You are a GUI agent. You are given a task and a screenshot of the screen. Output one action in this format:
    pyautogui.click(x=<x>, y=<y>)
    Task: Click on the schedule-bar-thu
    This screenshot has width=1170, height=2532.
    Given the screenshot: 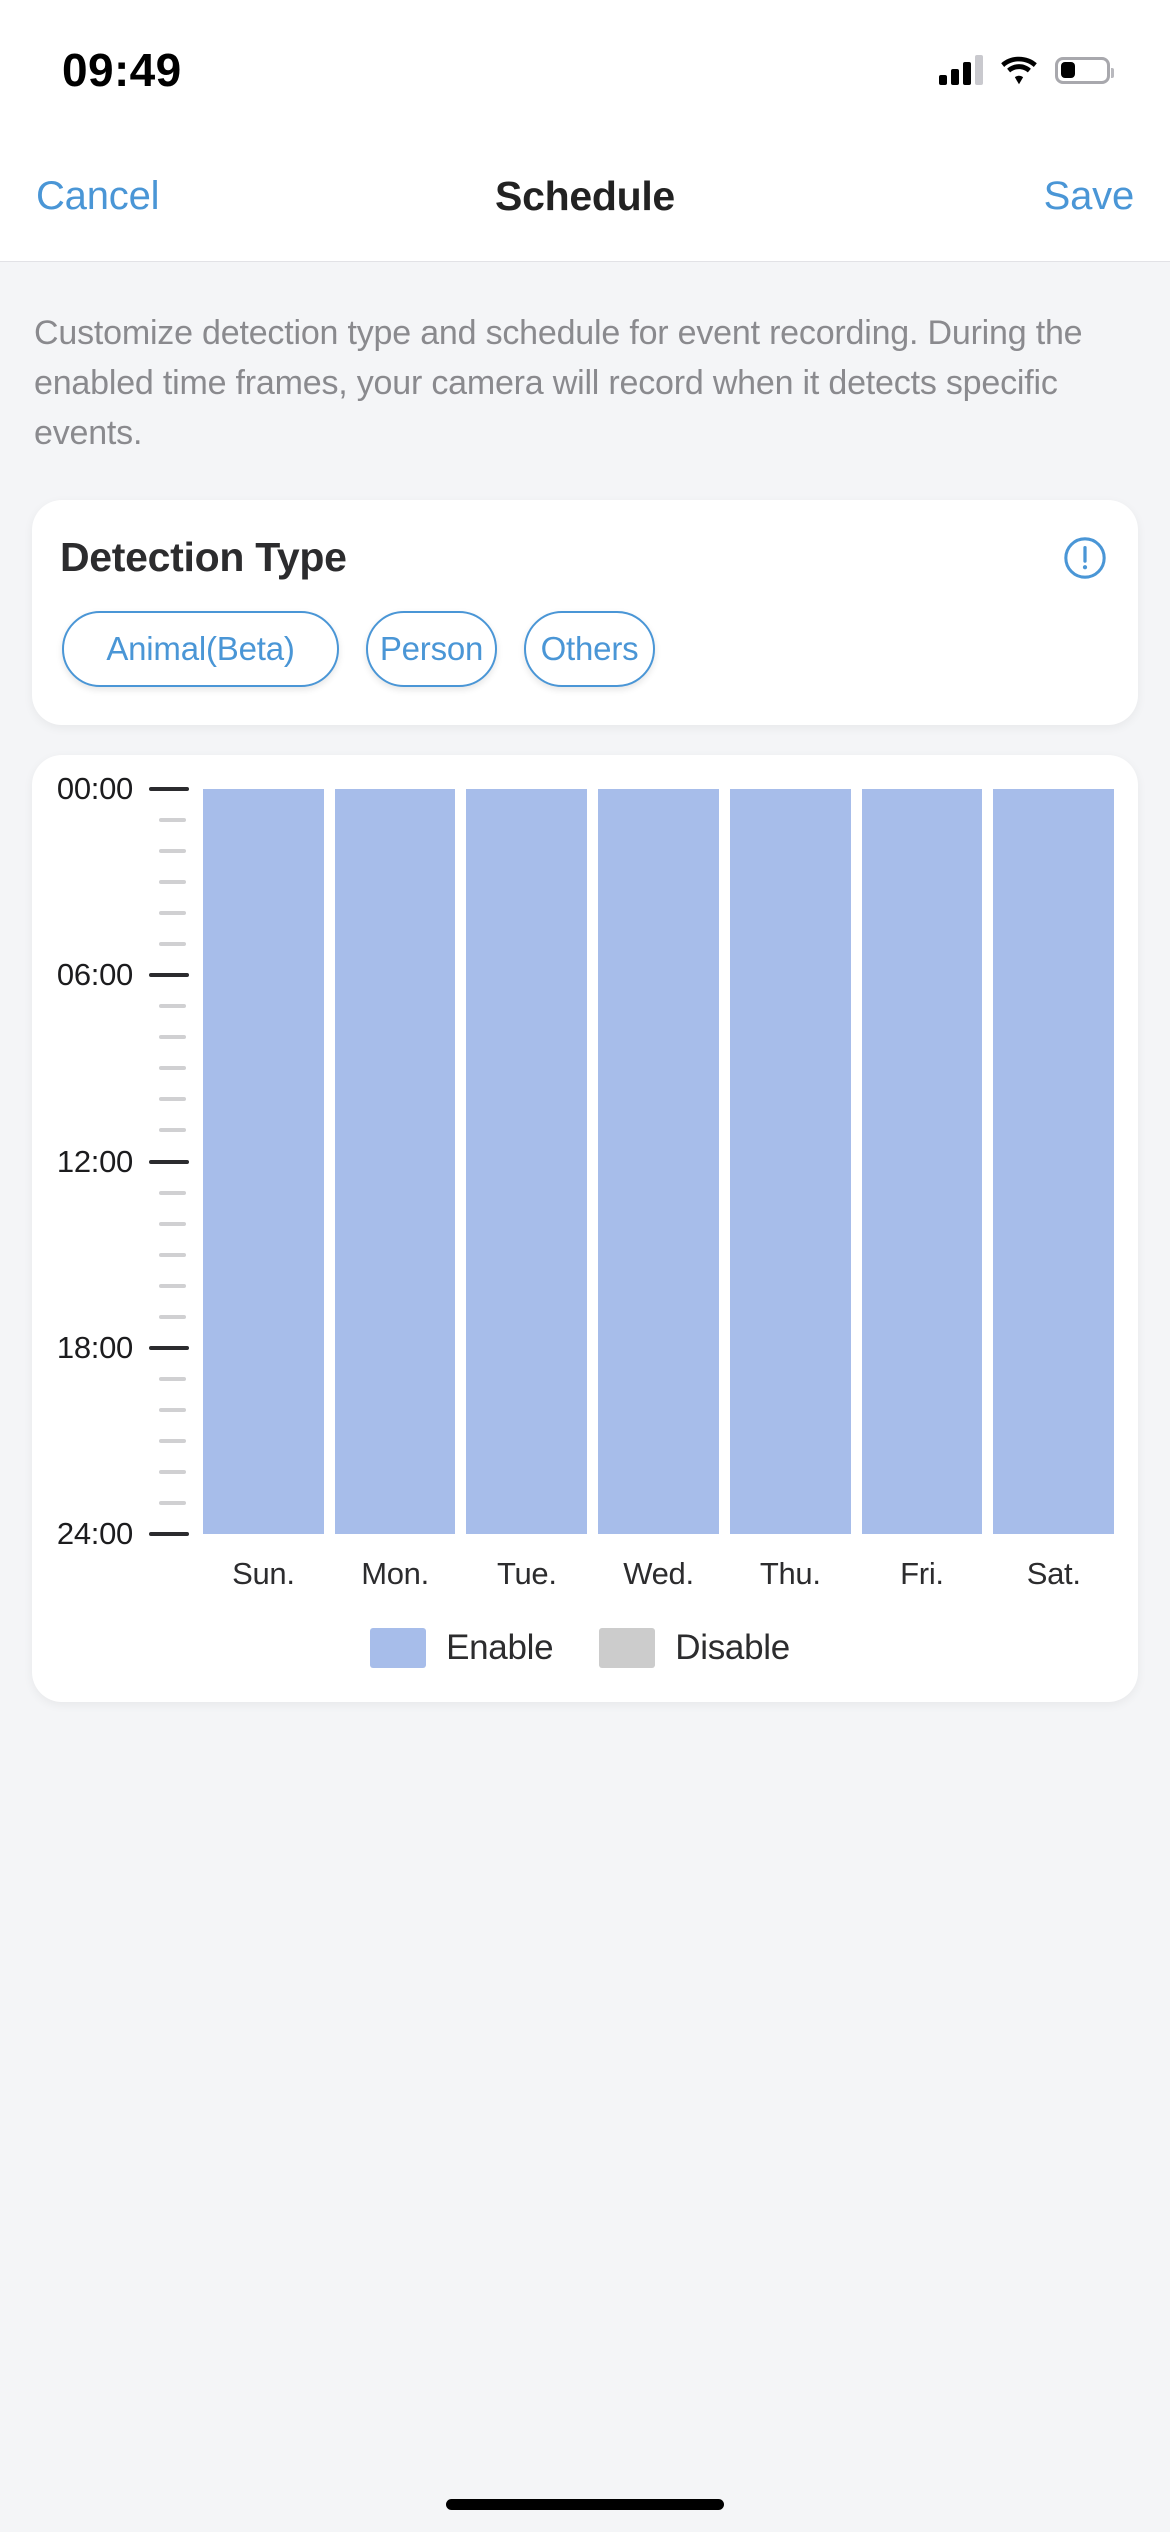 What is the action you would take?
    pyautogui.click(x=790, y=1161)
    